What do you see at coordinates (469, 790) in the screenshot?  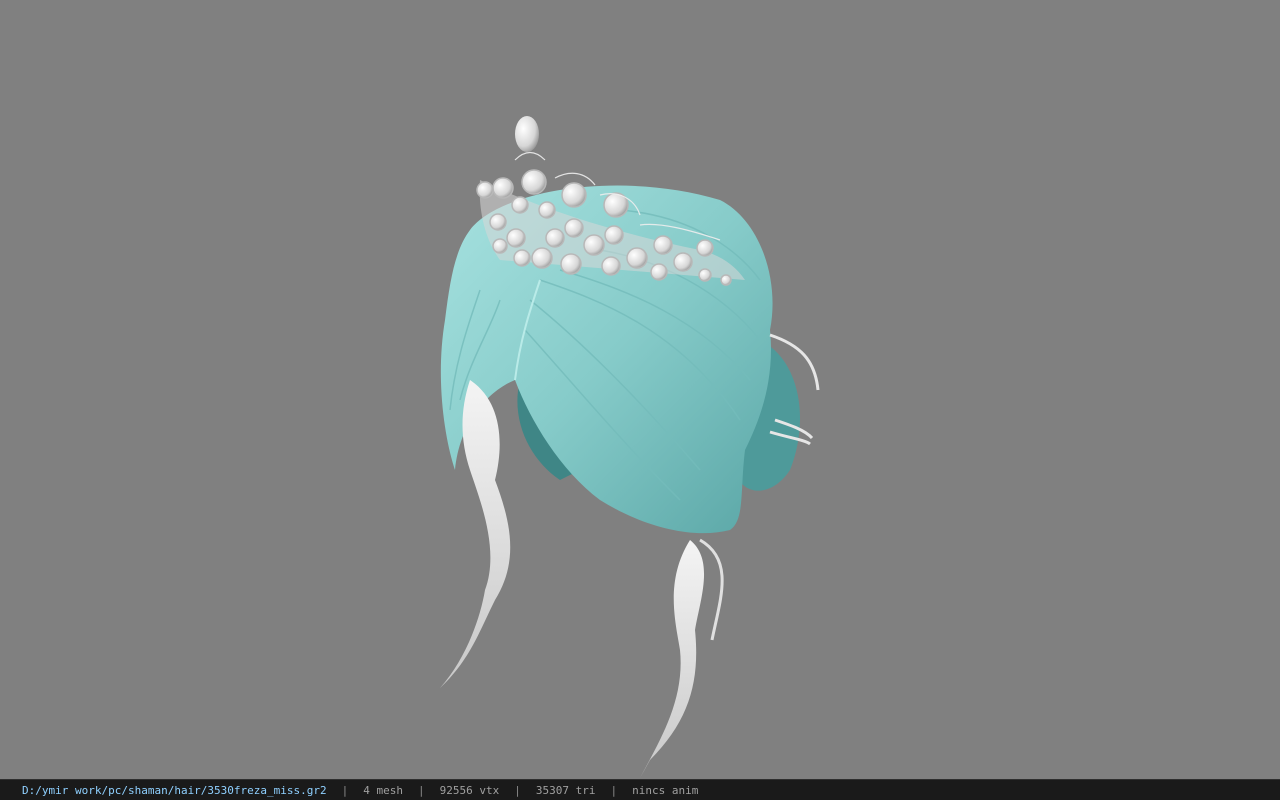 I see `vertex-count-label: 92556 vtx` at bounding box center [469, 790].